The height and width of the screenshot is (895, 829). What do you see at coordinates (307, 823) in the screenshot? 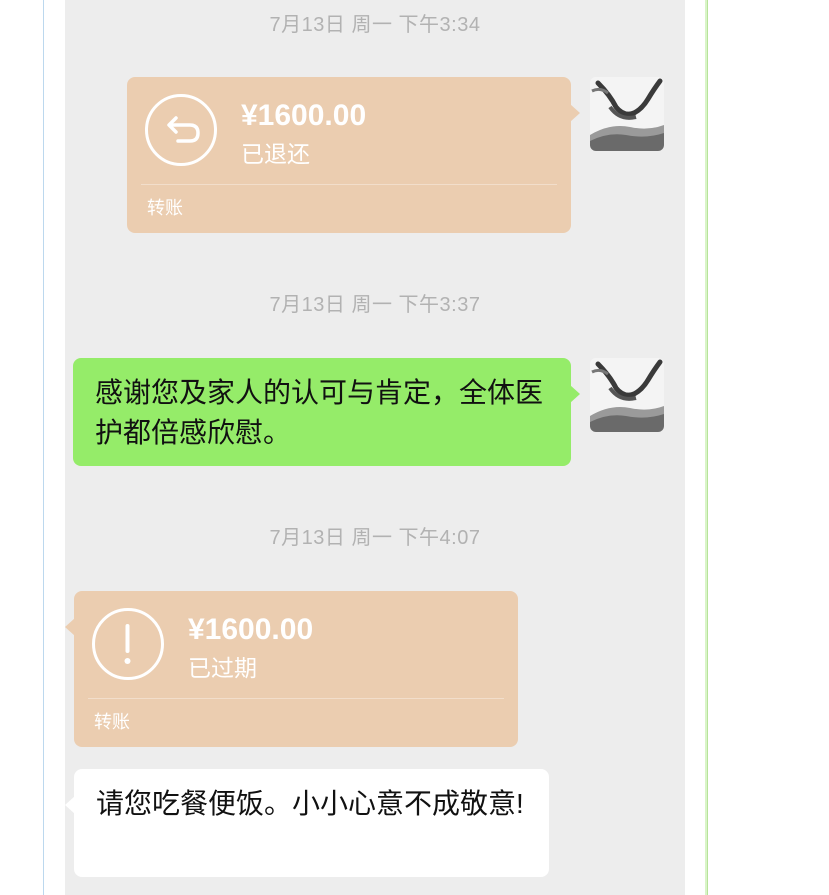
I see `message-bubble-received: 请您吃餐便饭。小小心意不成敬意!` at bounding box center [307, 823].